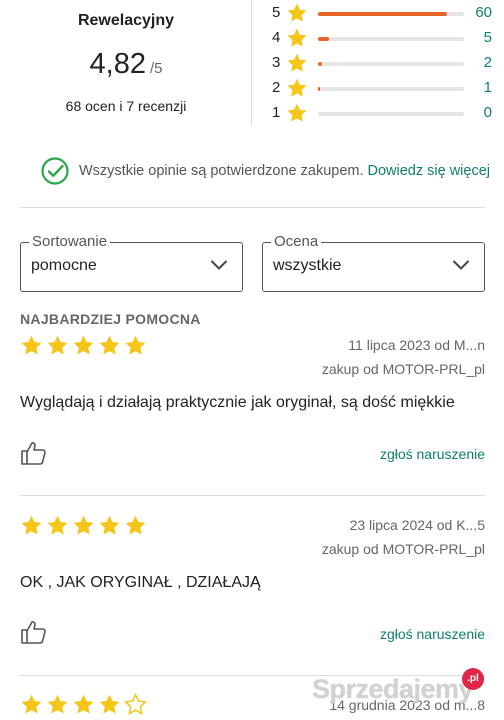 Image resolution: width=504 pixels, height=720 pixels. I want to click on average-rating: 4,82/5, so click(126, 64).